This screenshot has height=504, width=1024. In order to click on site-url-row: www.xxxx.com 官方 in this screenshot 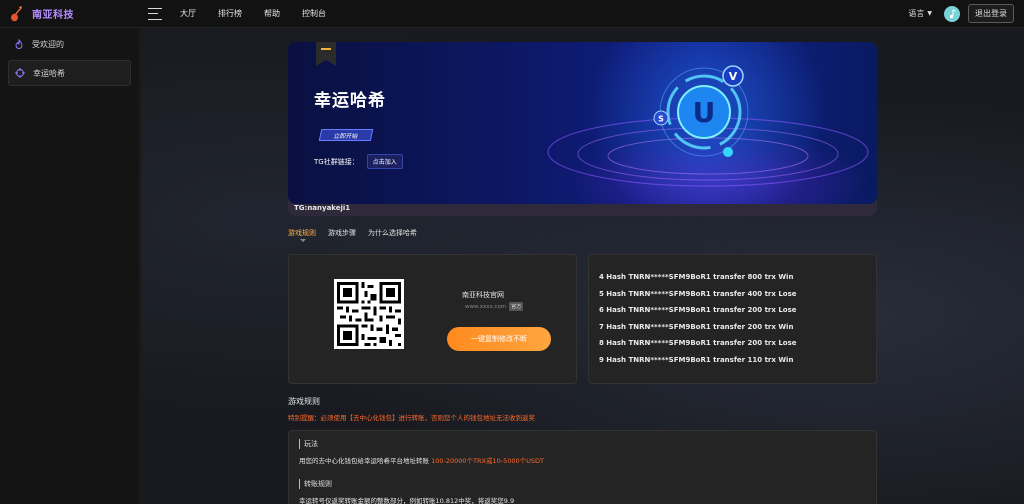, I will do `click(494, 306)`.